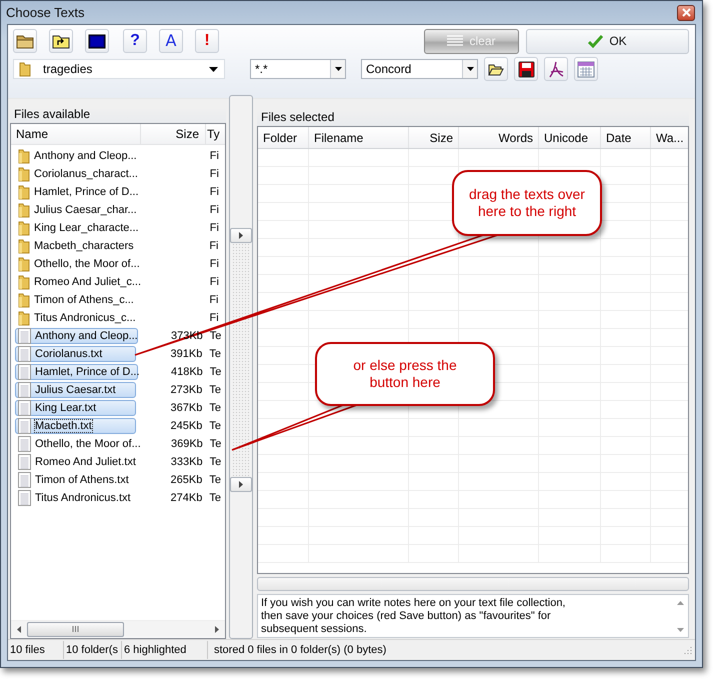  I want to click on horizontal-scrollbar, so click(118, 628).